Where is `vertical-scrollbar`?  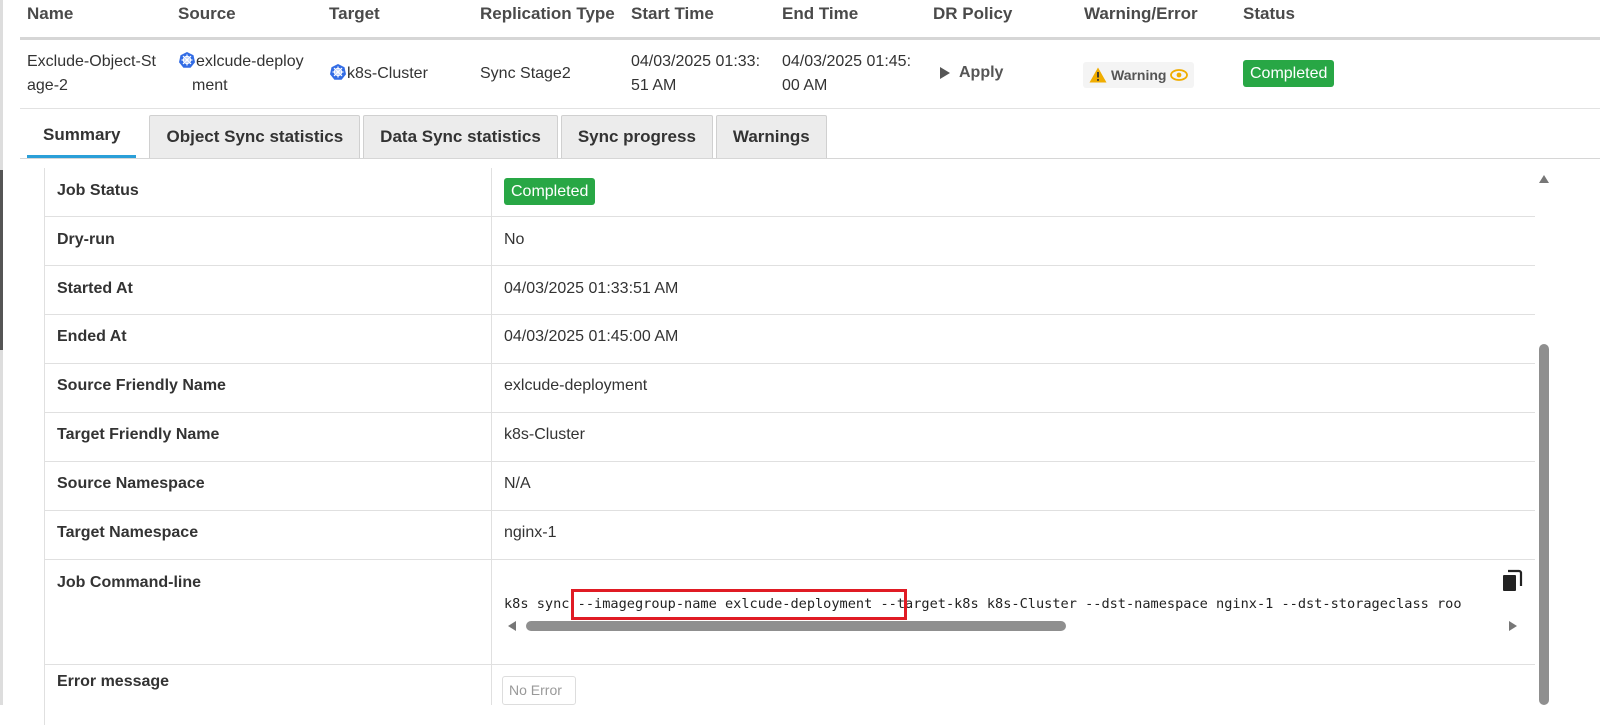 vertical-scrollbar is located at coordinates (1544, 436).